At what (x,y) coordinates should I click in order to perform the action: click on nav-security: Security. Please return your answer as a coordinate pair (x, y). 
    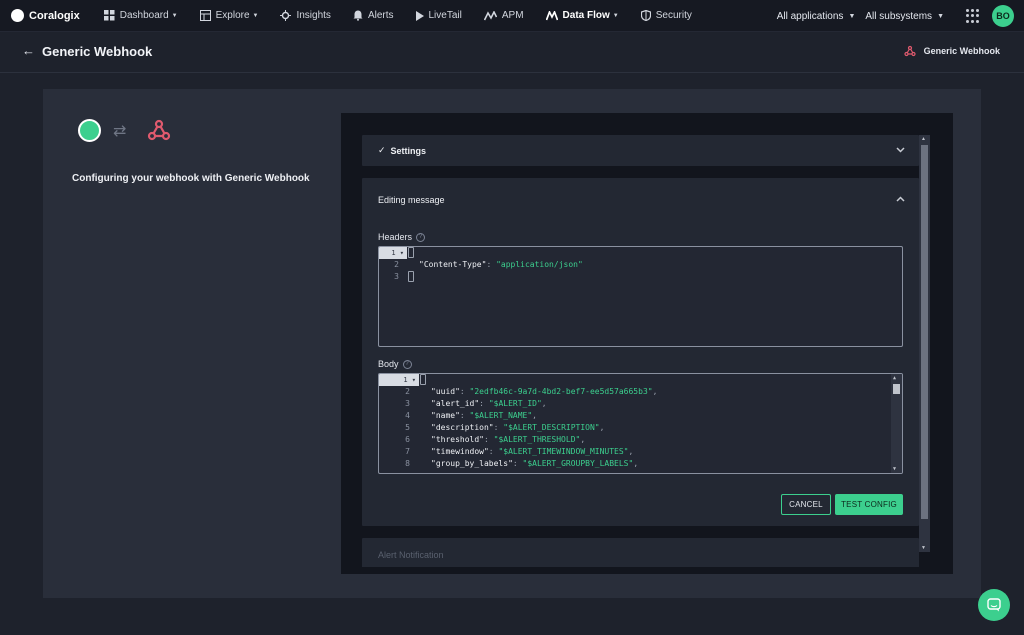
    Looking at the image, I should click on (666, 15).